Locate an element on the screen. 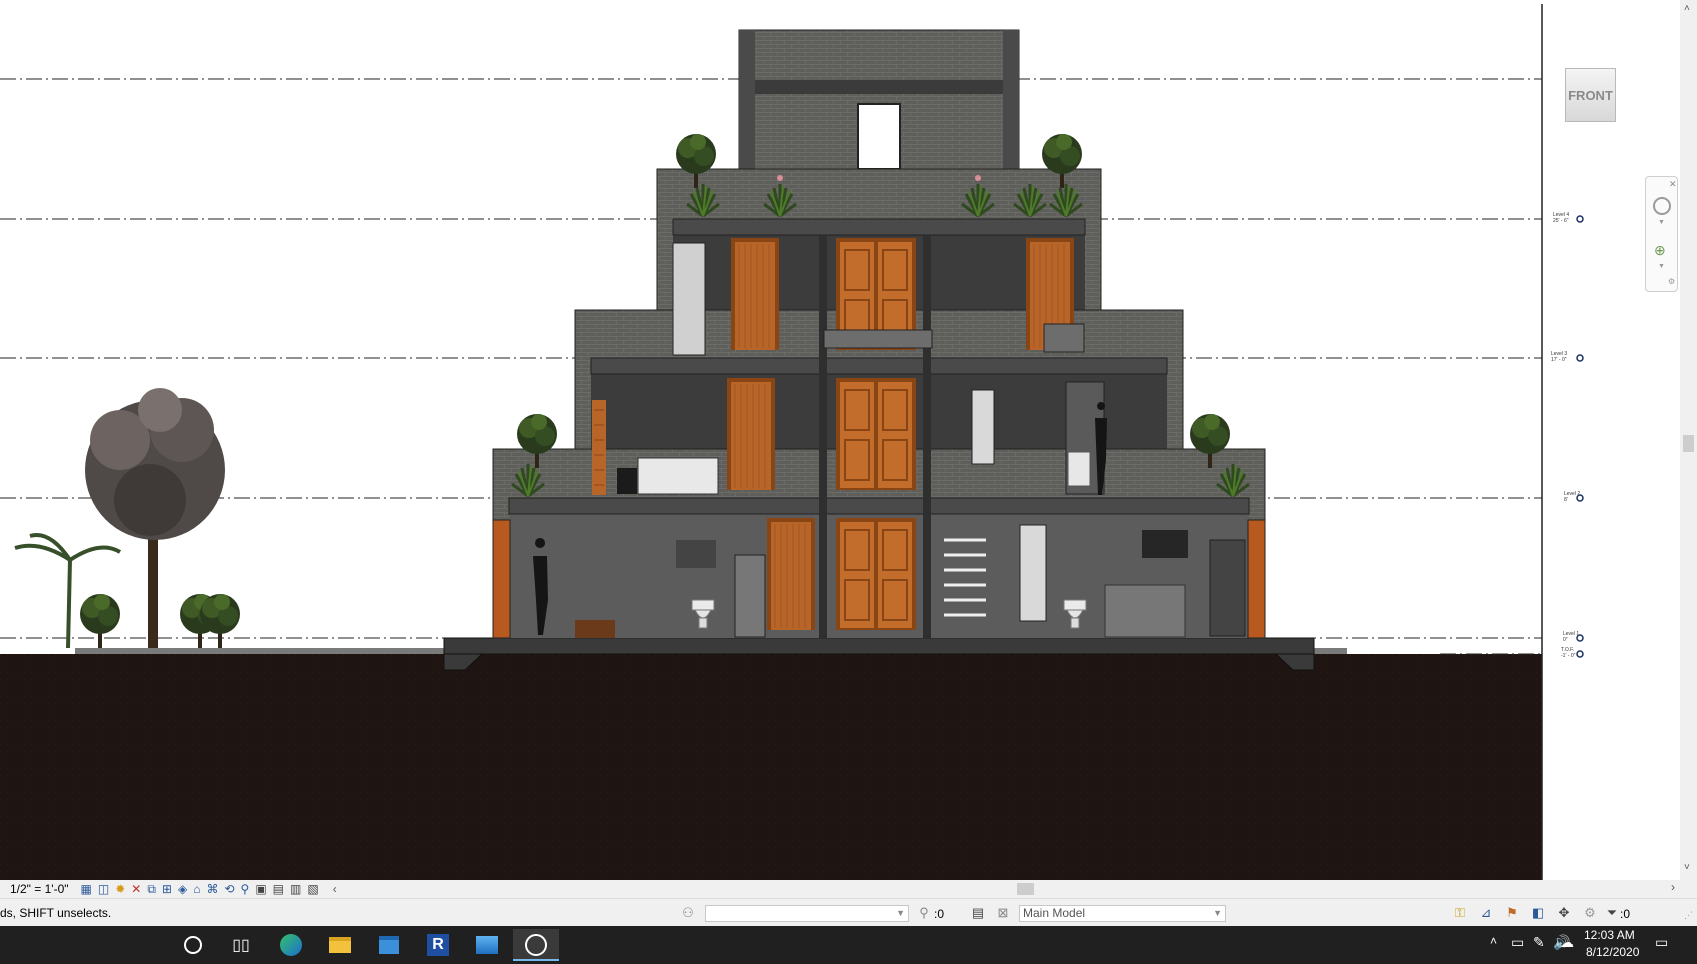 The width and height of the screenshot is (1697, 964). taskbar-revit-icon: R is located at coordinates (438, 945).